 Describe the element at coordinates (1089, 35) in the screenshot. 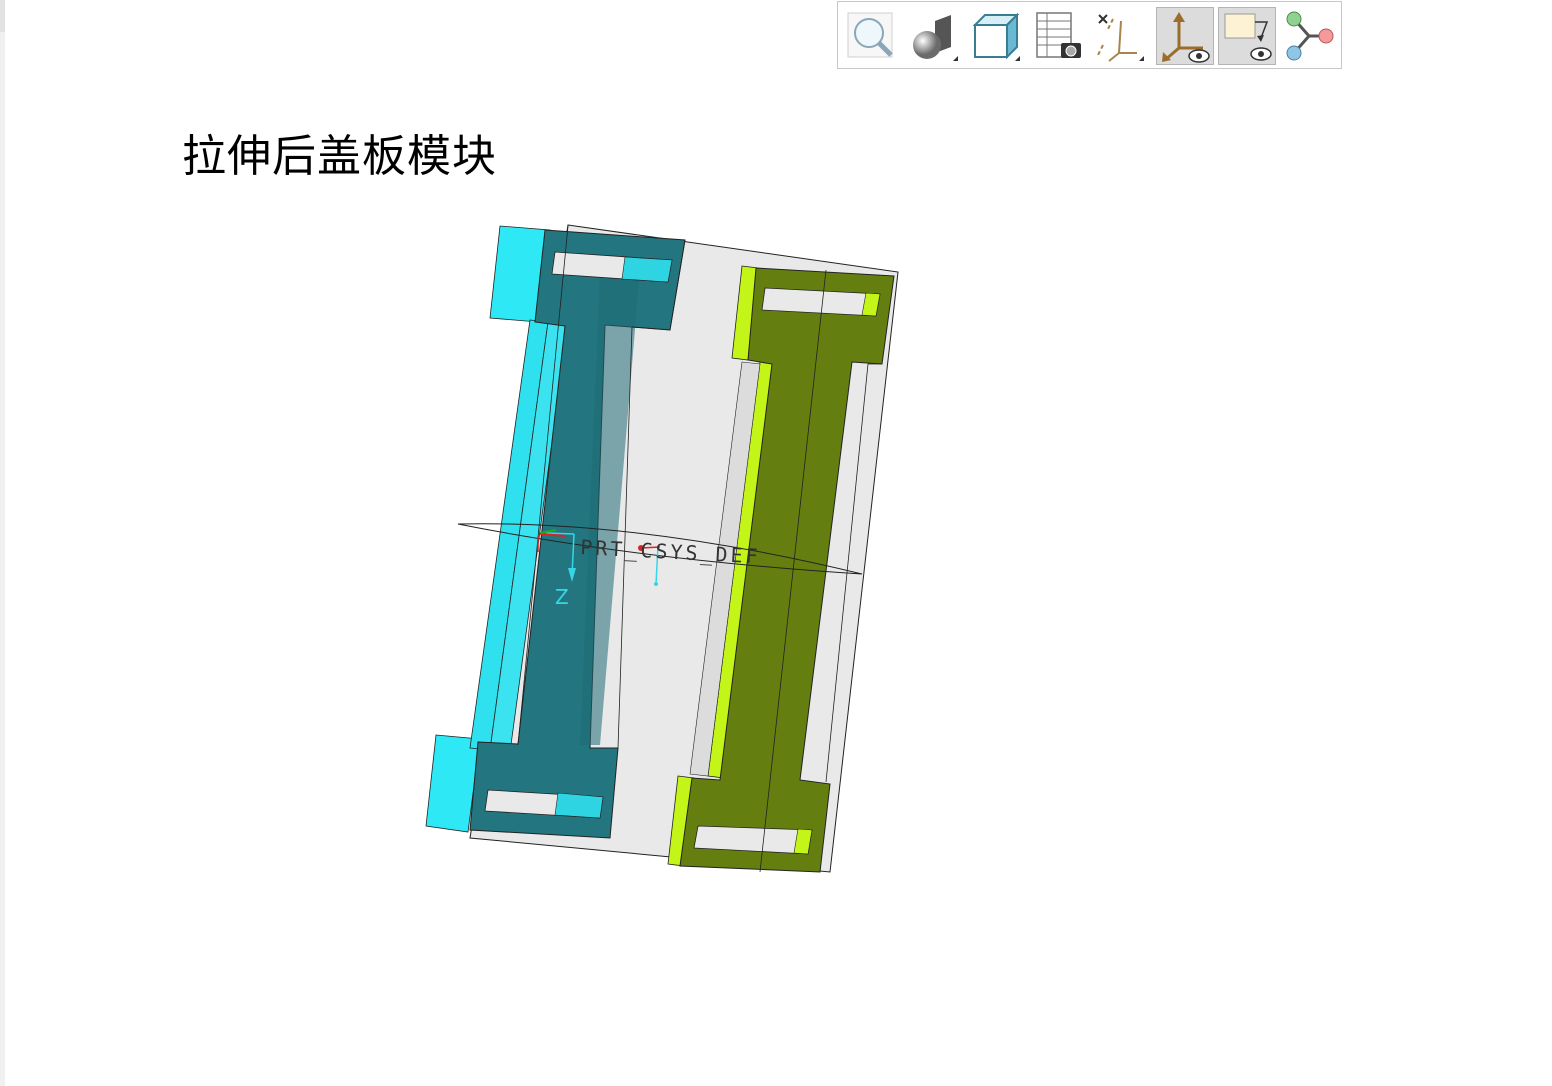

I see `view-toolbar` at that location.